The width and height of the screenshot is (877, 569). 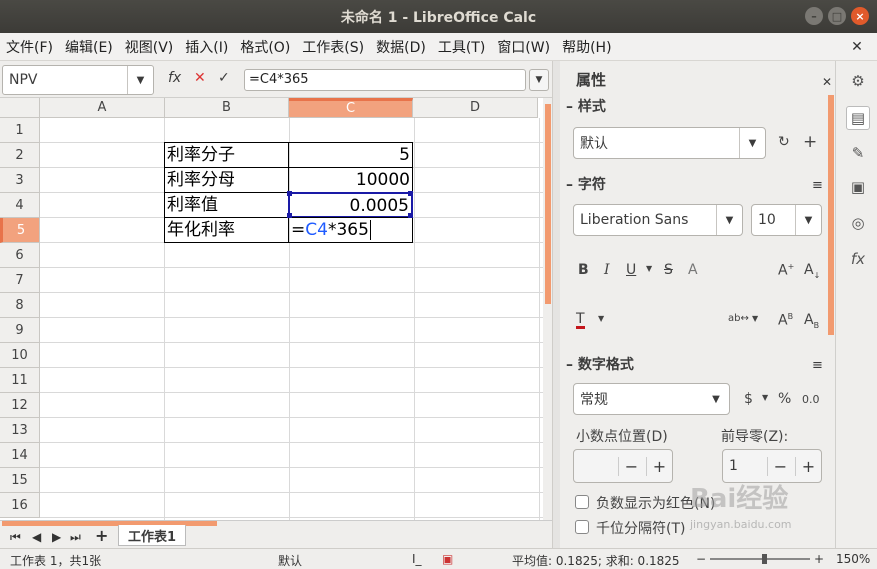 What do you see at coordinates (556, 304) in the screenshot?
I see `sidebar-splitter` at bounding box center [556, 304].